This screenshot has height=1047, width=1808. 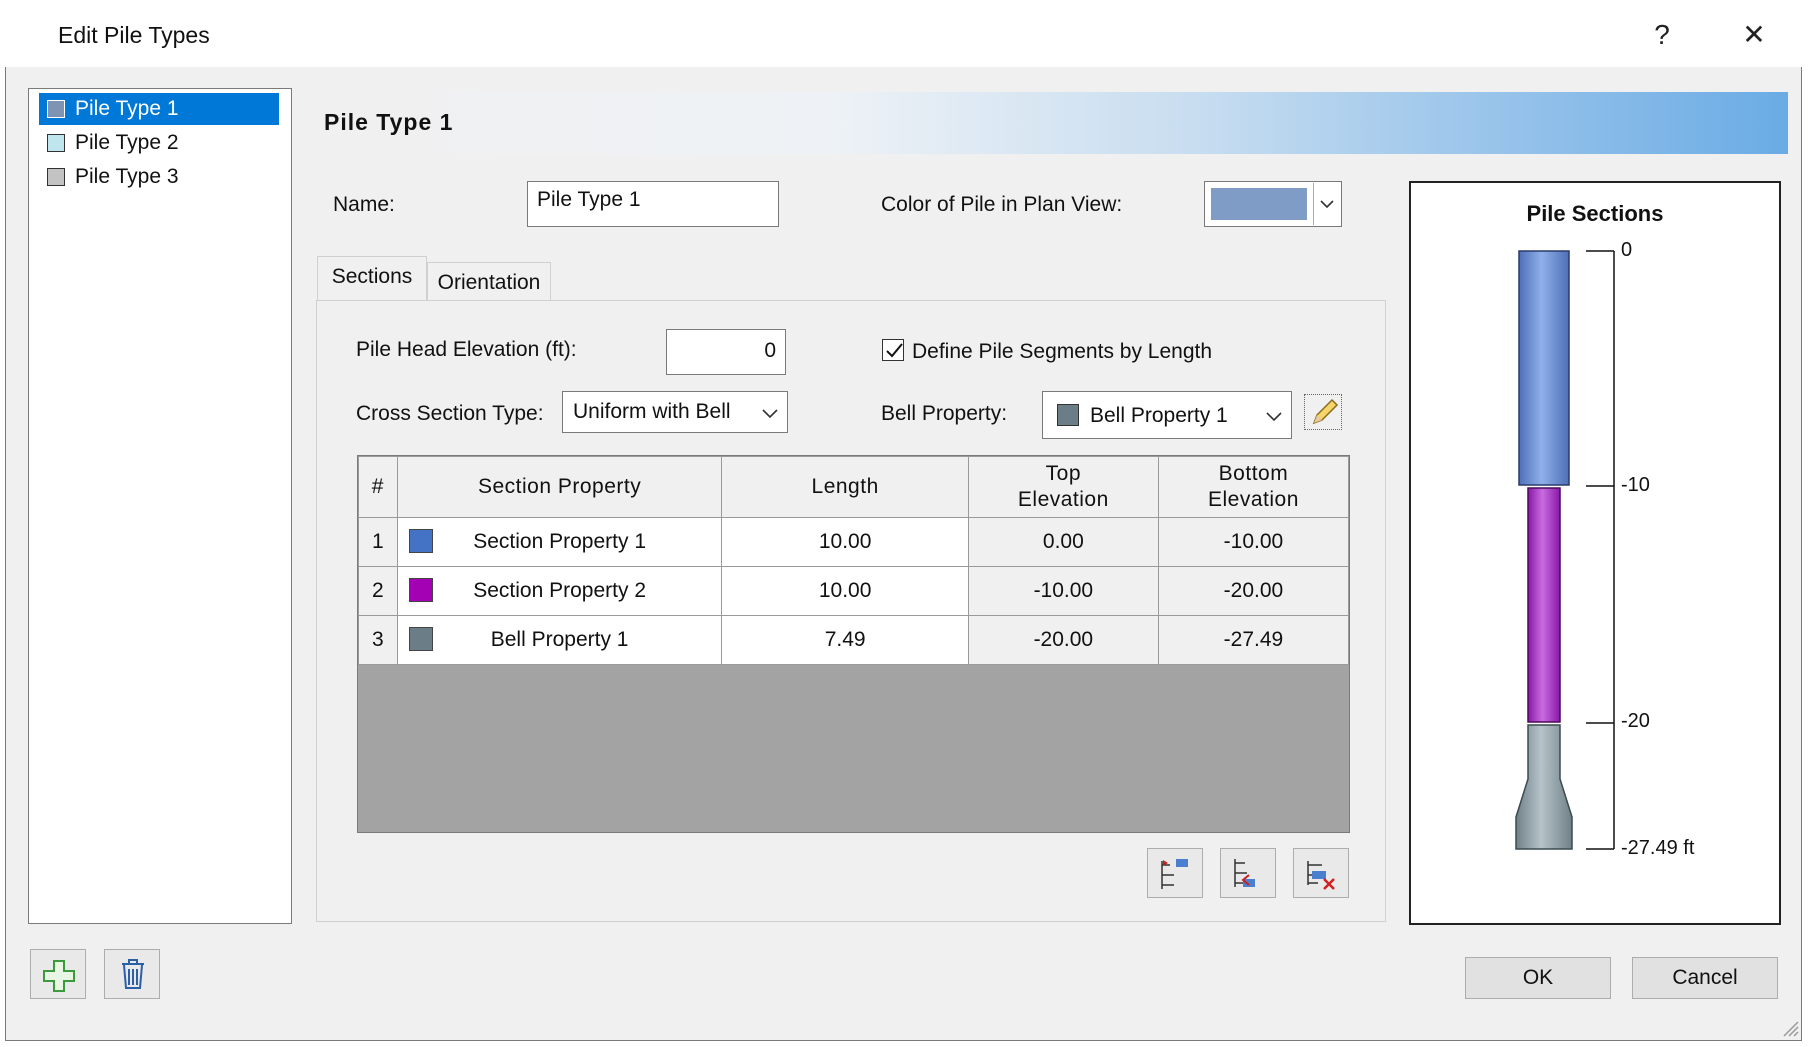 I want to click on title-bar, so click(x=903, y=36).